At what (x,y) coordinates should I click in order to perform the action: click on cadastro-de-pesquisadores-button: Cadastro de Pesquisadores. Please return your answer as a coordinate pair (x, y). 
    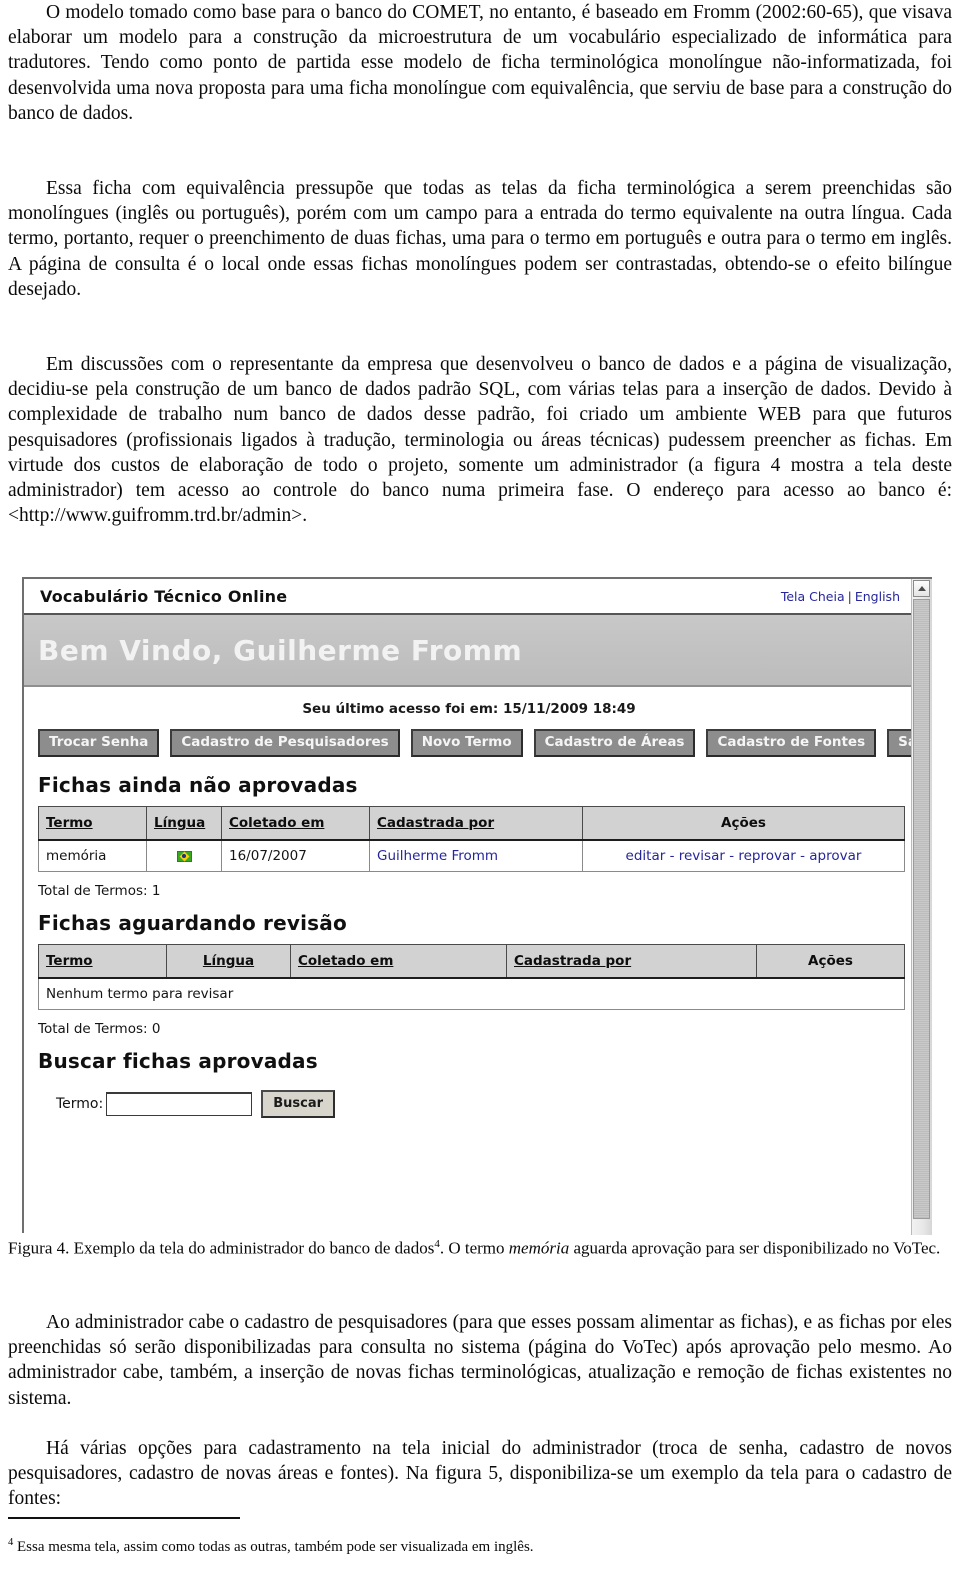
    Looking at the image, I should click on (285, 743).